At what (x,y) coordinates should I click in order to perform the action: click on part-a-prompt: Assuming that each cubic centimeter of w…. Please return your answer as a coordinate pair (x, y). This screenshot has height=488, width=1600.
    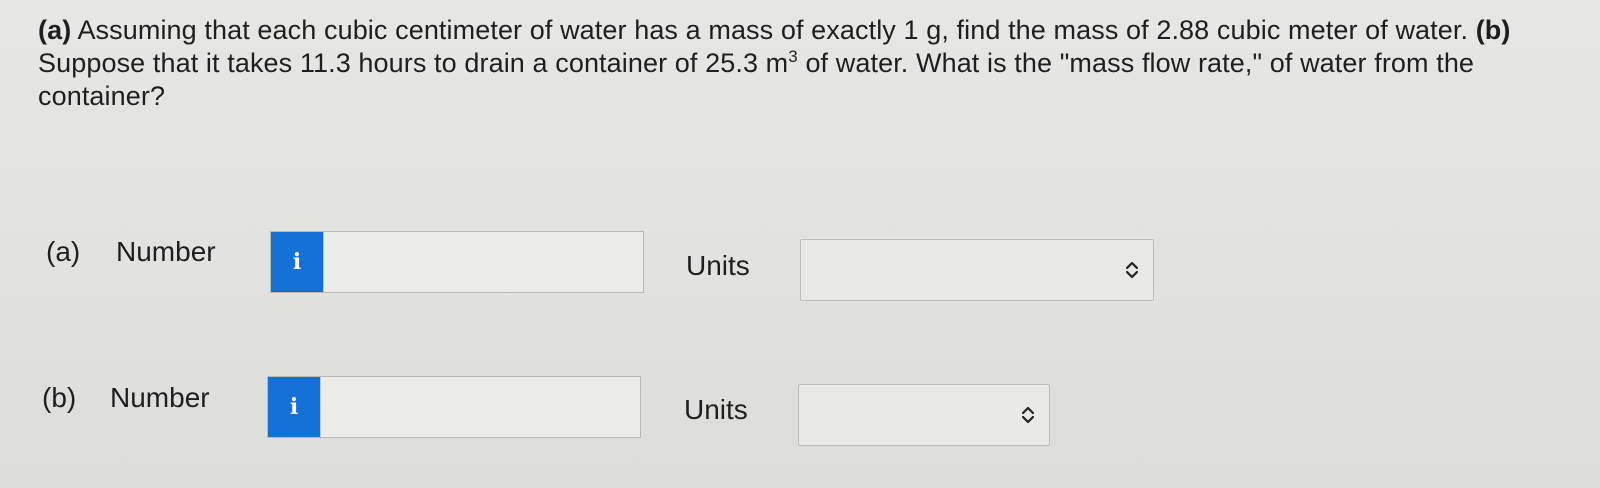
    Looking at the image, I should click on (773, 30).